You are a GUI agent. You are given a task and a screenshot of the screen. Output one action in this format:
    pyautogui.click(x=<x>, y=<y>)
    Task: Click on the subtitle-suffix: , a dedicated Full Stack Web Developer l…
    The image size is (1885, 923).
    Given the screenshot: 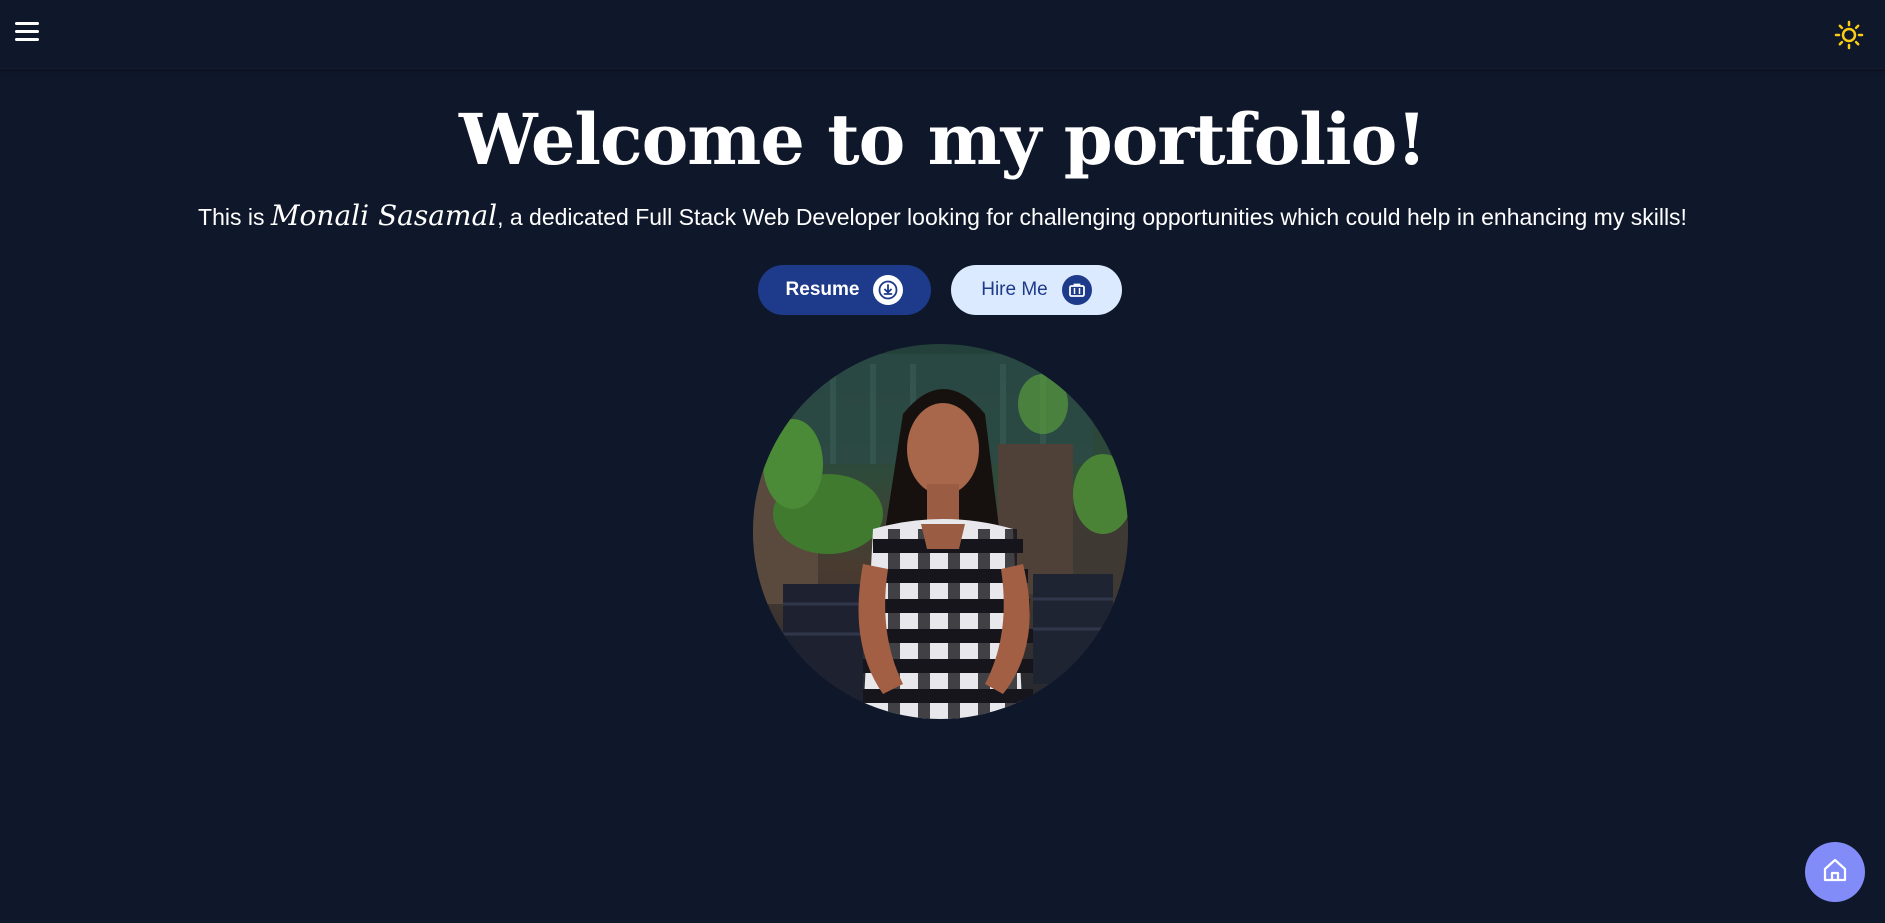 What is the action you would take?
    pyautogui.click(x=1092, y=217)
    